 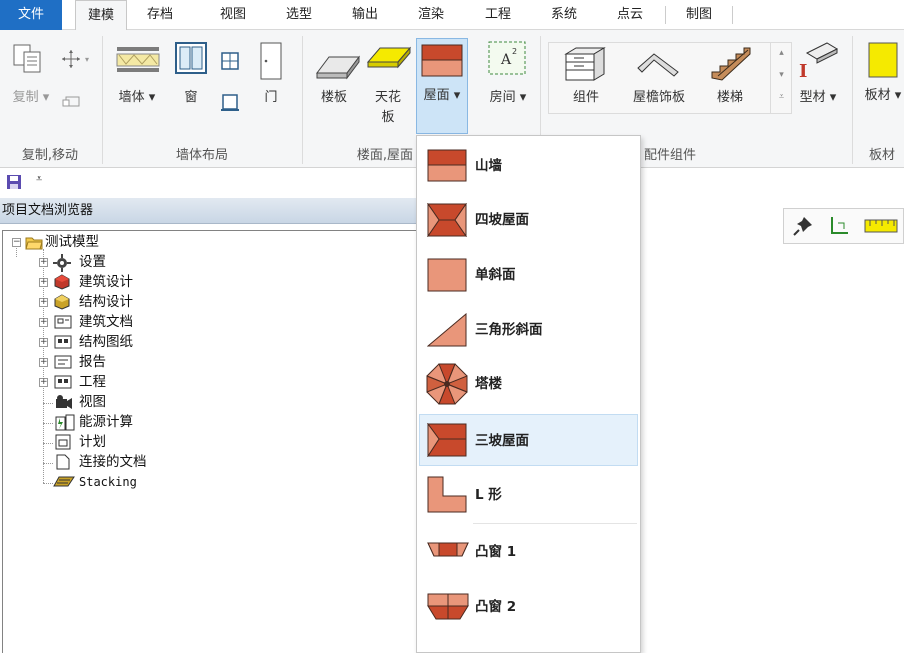 I want to click on group-label-floor-roof: 楼面,屋面, so click(x=385, y=155).